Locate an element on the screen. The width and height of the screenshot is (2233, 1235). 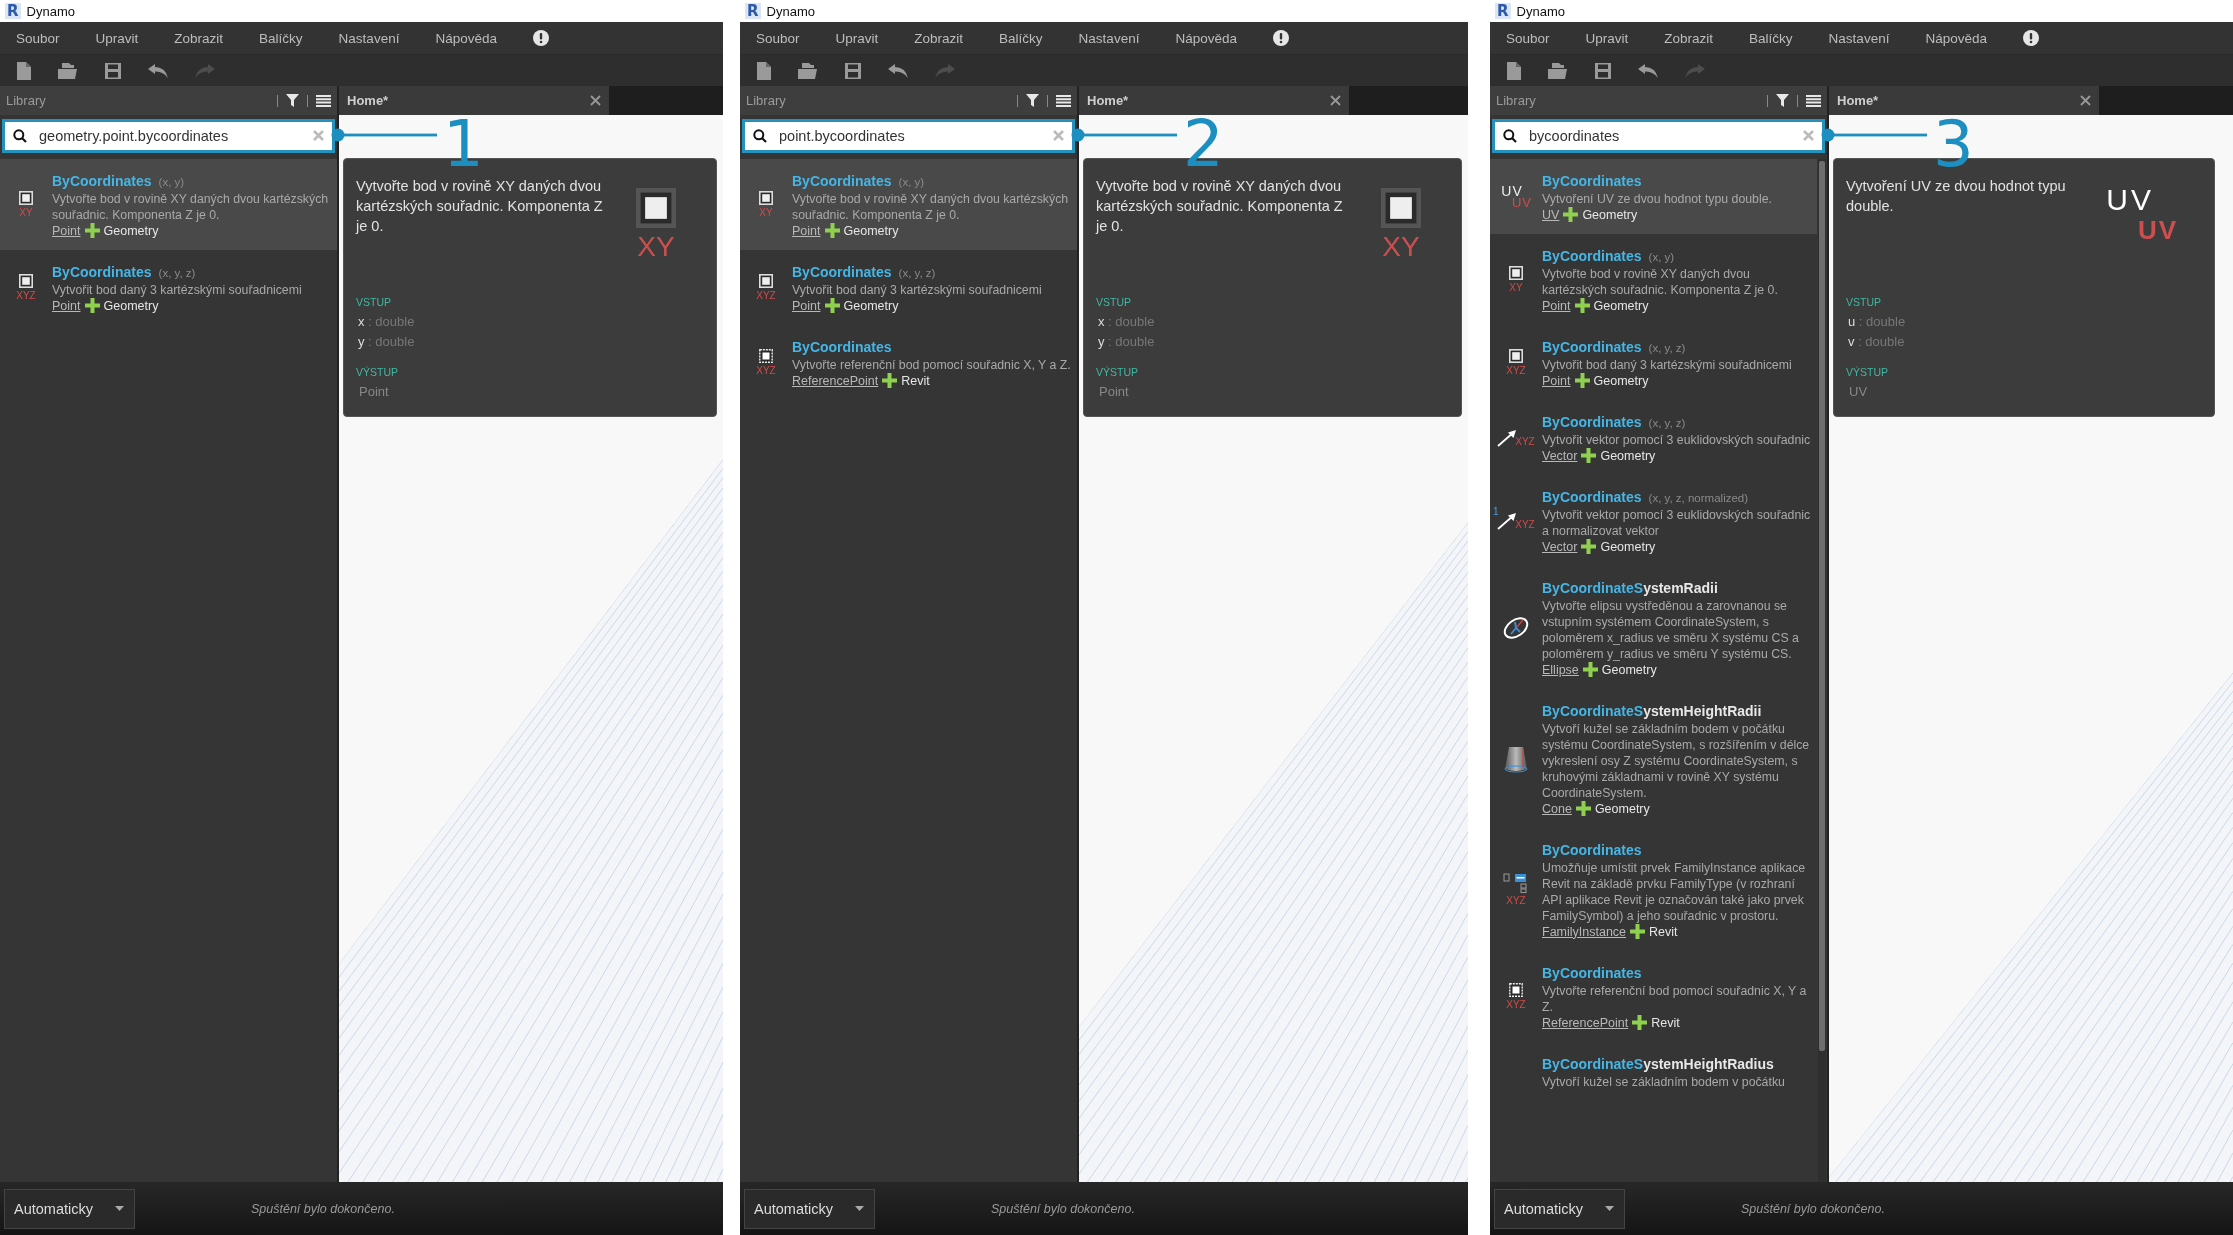
category-link: UV is located at coordinates (1551, 214).